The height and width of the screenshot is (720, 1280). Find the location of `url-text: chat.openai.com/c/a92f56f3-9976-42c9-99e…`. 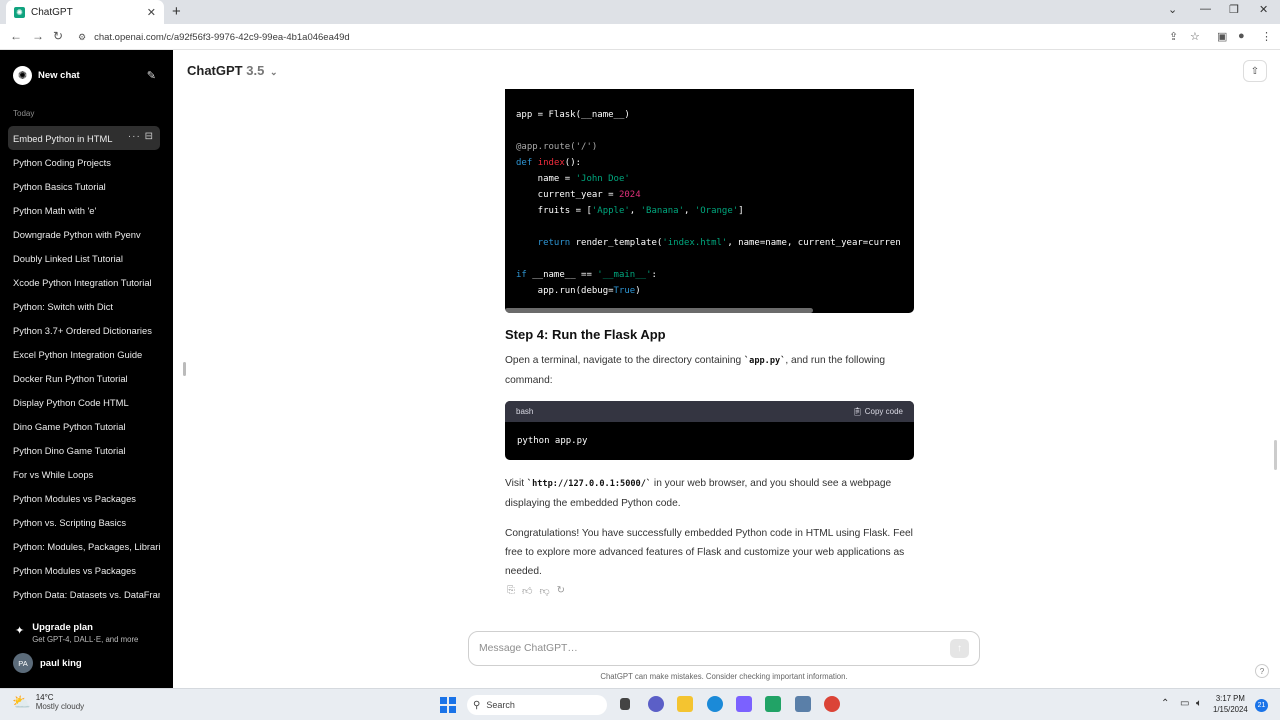

url-text: chat.openai.com/c/a92f56f3-9976-42c9-99e… is located at coordinates (222, 37).